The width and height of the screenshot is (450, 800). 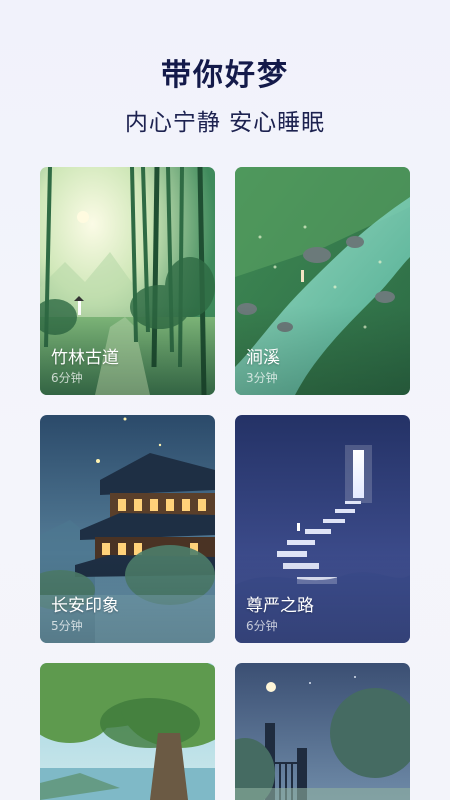 What do you see at coordinates (225, 123) in the screenshot?
I see `page-subtitle: 内心宁静 安心睡眠` at bounding box center [225, 123].